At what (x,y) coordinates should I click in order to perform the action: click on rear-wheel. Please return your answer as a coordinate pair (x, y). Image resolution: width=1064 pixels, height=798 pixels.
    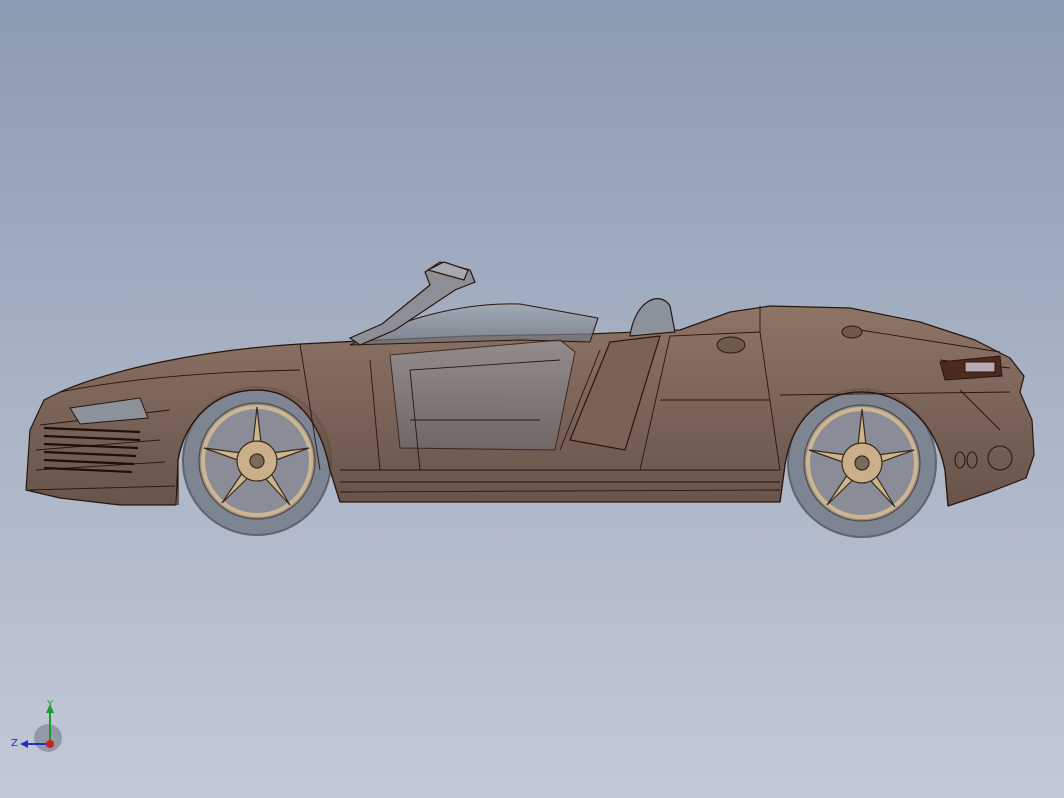
    Looking at the image, I should click on (862, 463).